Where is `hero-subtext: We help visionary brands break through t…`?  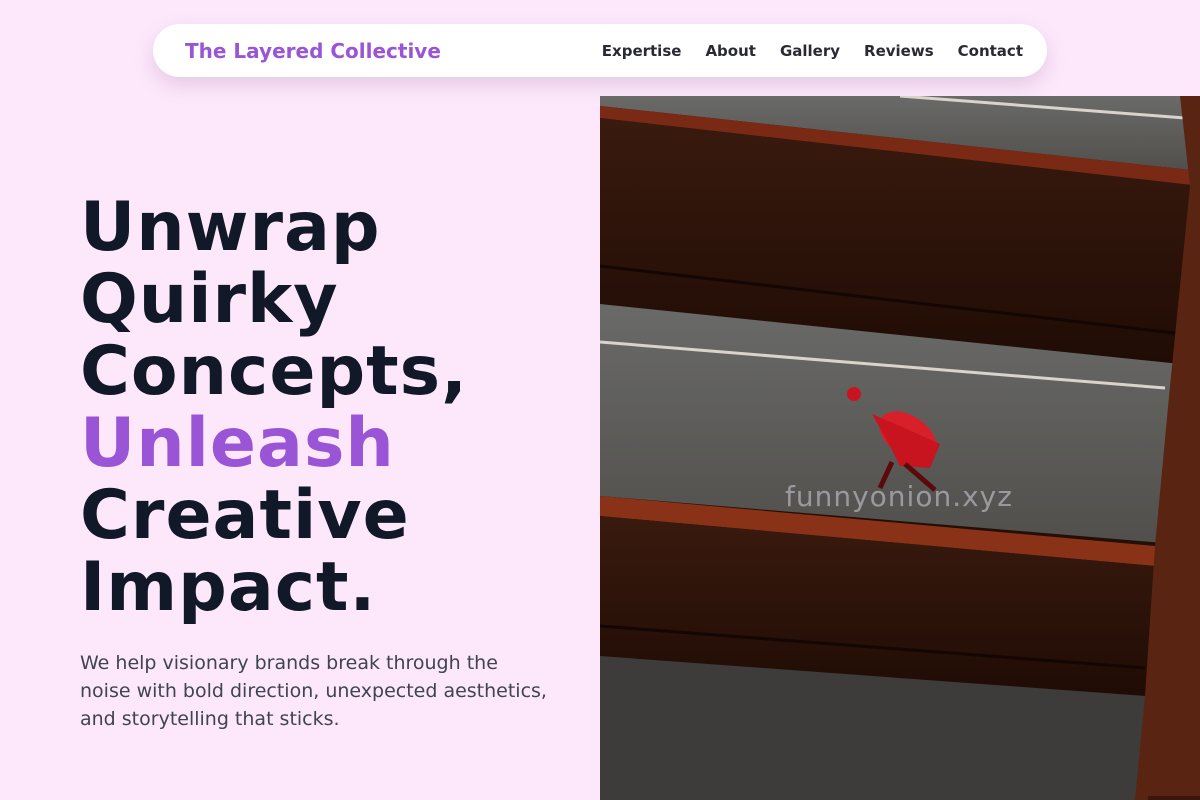 hero-subtext: We help visionary brands break through t… is located at coordinates (313, 691).